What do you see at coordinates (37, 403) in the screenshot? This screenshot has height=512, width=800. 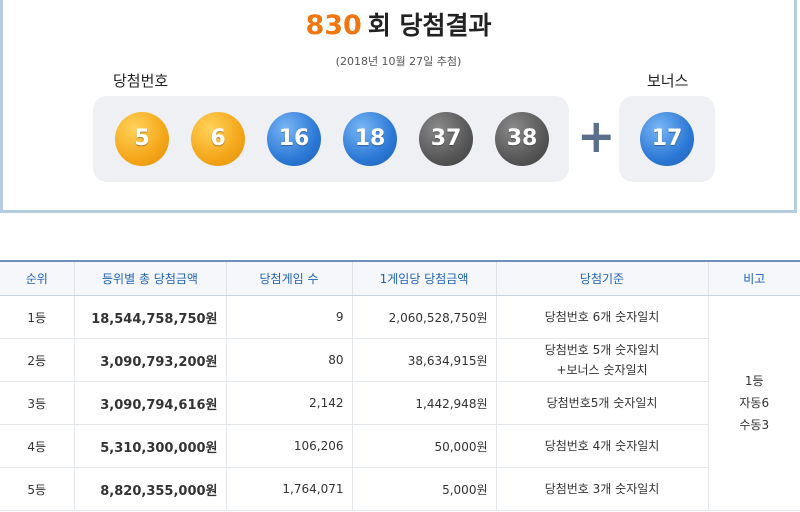 I see `rank-cell: 3등` at bounding box center [37, 403].